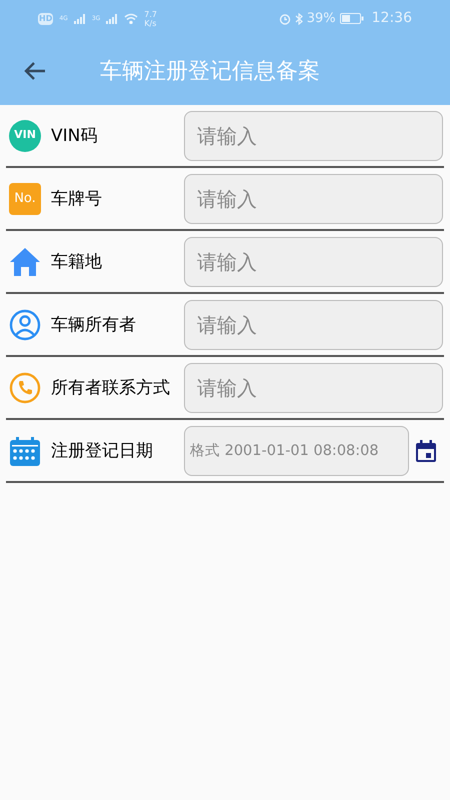 The width and height of the screenshot is (450, 800). What do you see at coordinates (426, 451) in the screenshot?
I see `calendar-button` at bounding box center [426, 451].